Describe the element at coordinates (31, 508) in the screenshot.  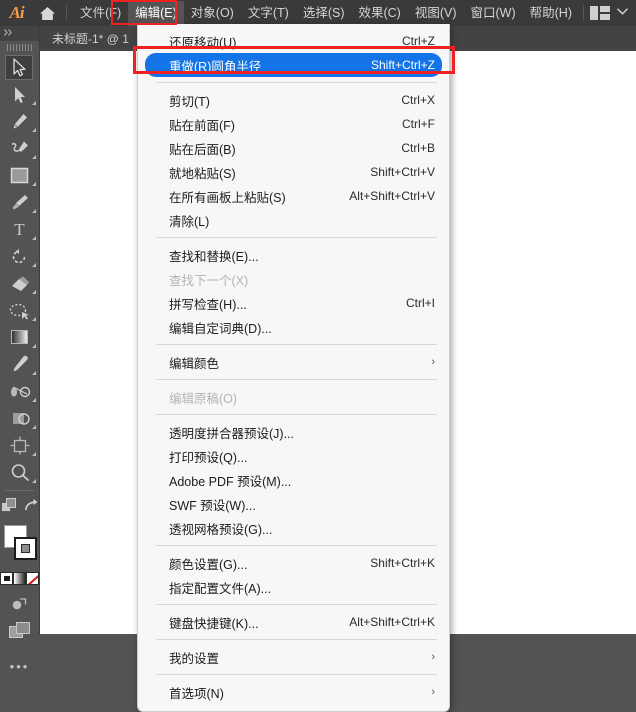
I see `redo-arrow-icon` at that location.